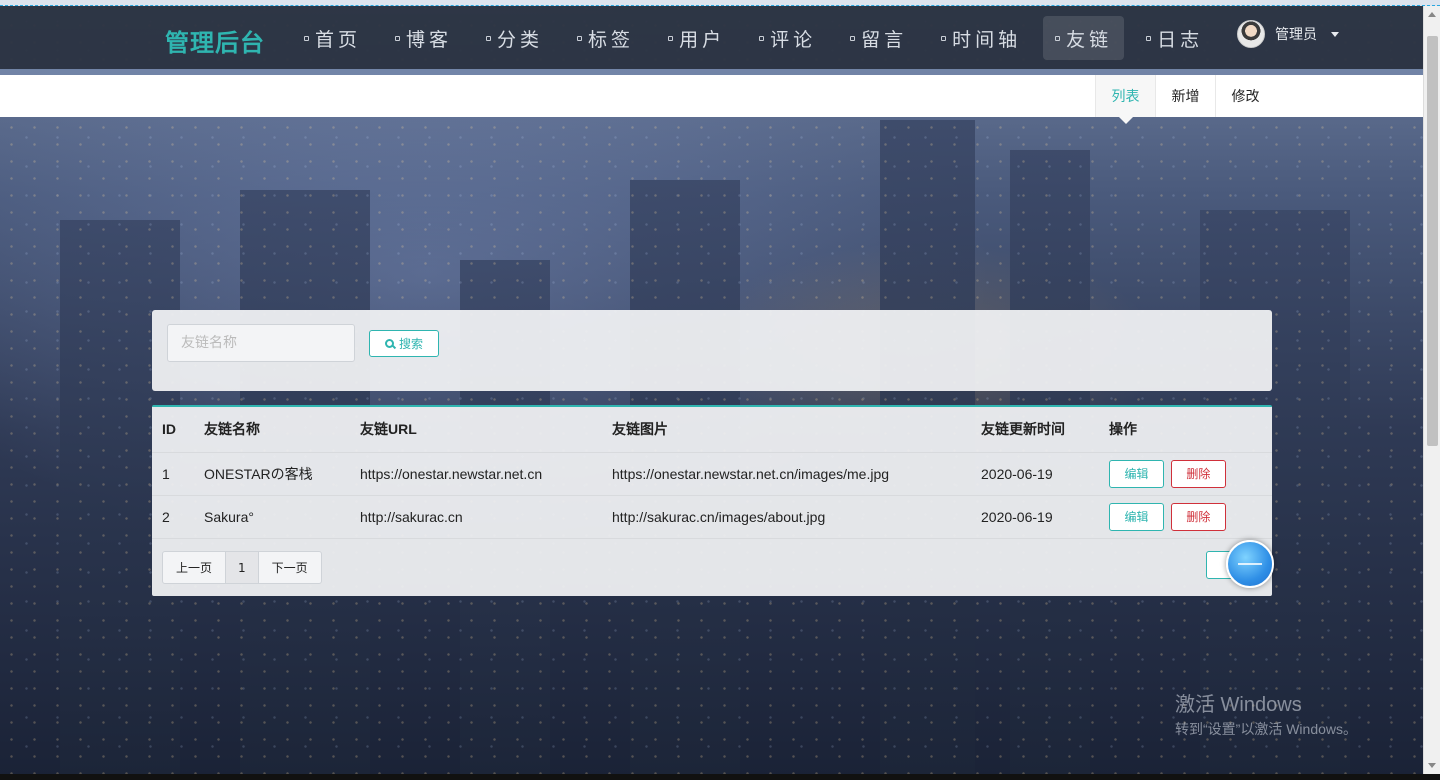  Describe the element at coordinates (1035, 430) in the screenshot. I see `header-update-time: 友链更新时间` at that location.